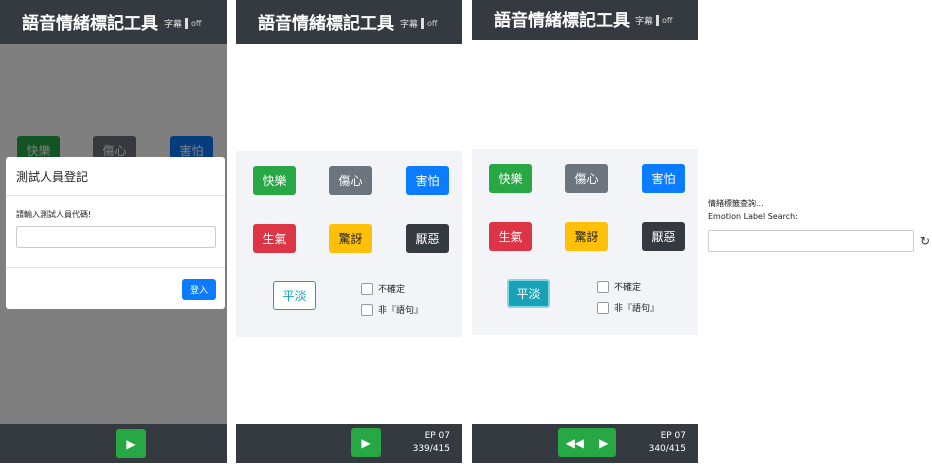 This screenshot has height=466, width=932. Describe the element at coordinates (116, 237) in the screenshot. I see `tester-code-input` at that location.